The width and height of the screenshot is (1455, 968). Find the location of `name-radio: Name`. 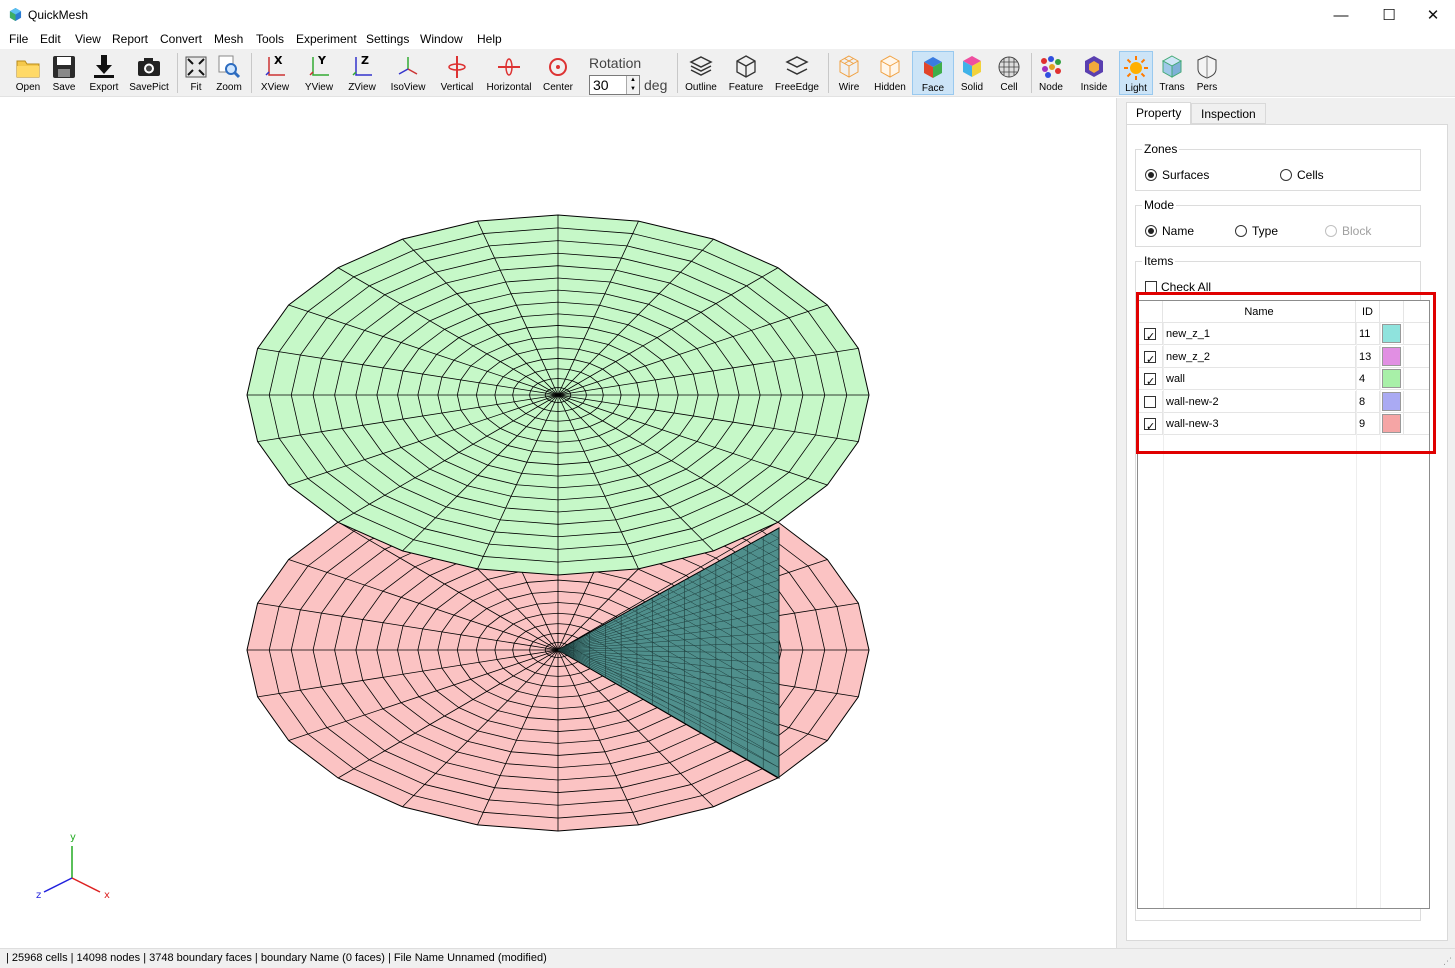

name-radio: Name is located at coordinates (1169, 231).